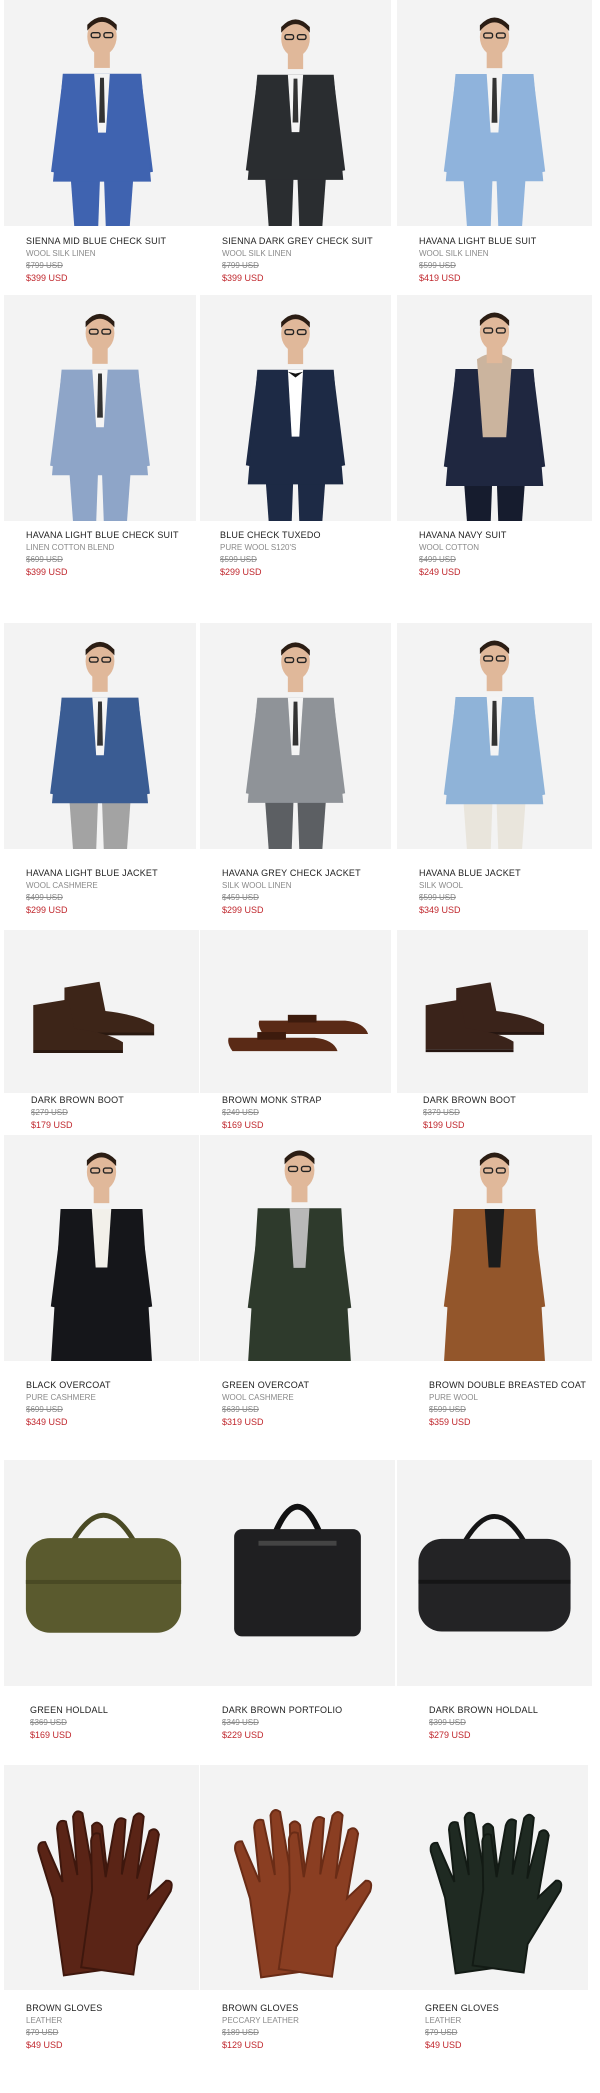 Image resolution: width=600 pixels, height=2093 pixels. I want to click on product-name: GREEN HOLDALL, so click(69, 1710).